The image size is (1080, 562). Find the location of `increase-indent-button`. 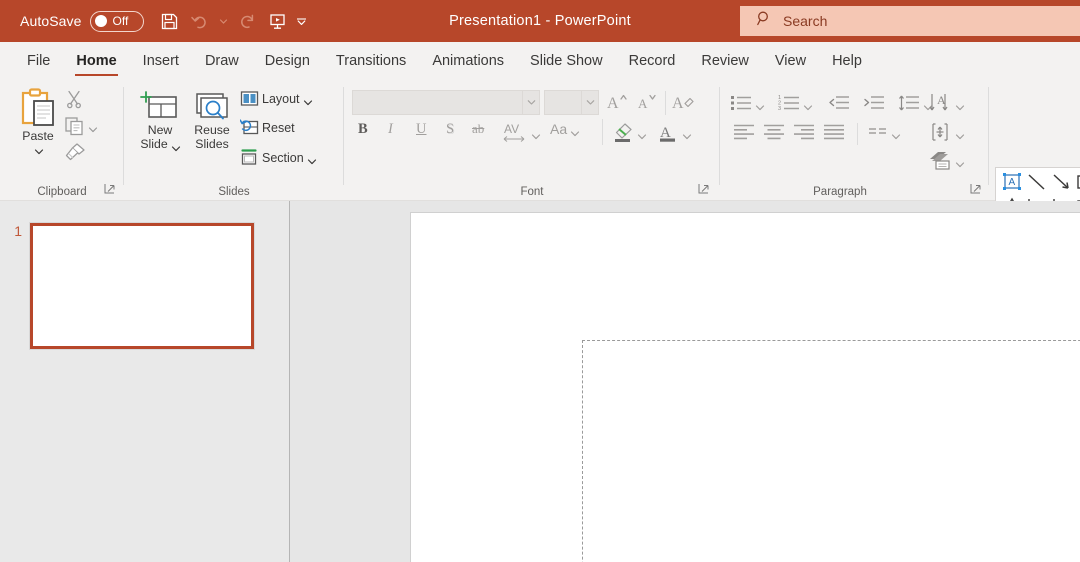

increase-indent-button is located at coordinates (874, 103).